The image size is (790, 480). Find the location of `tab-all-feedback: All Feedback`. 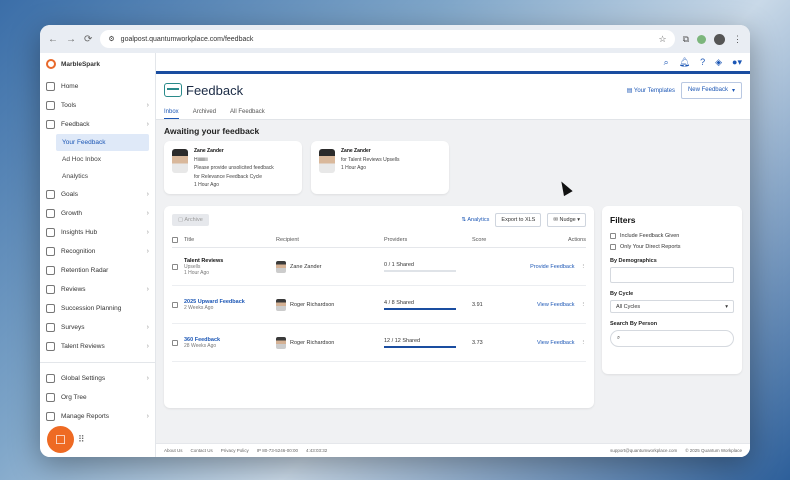

tab-all-feedback: All Feedback is located at coordinates (247, 112).